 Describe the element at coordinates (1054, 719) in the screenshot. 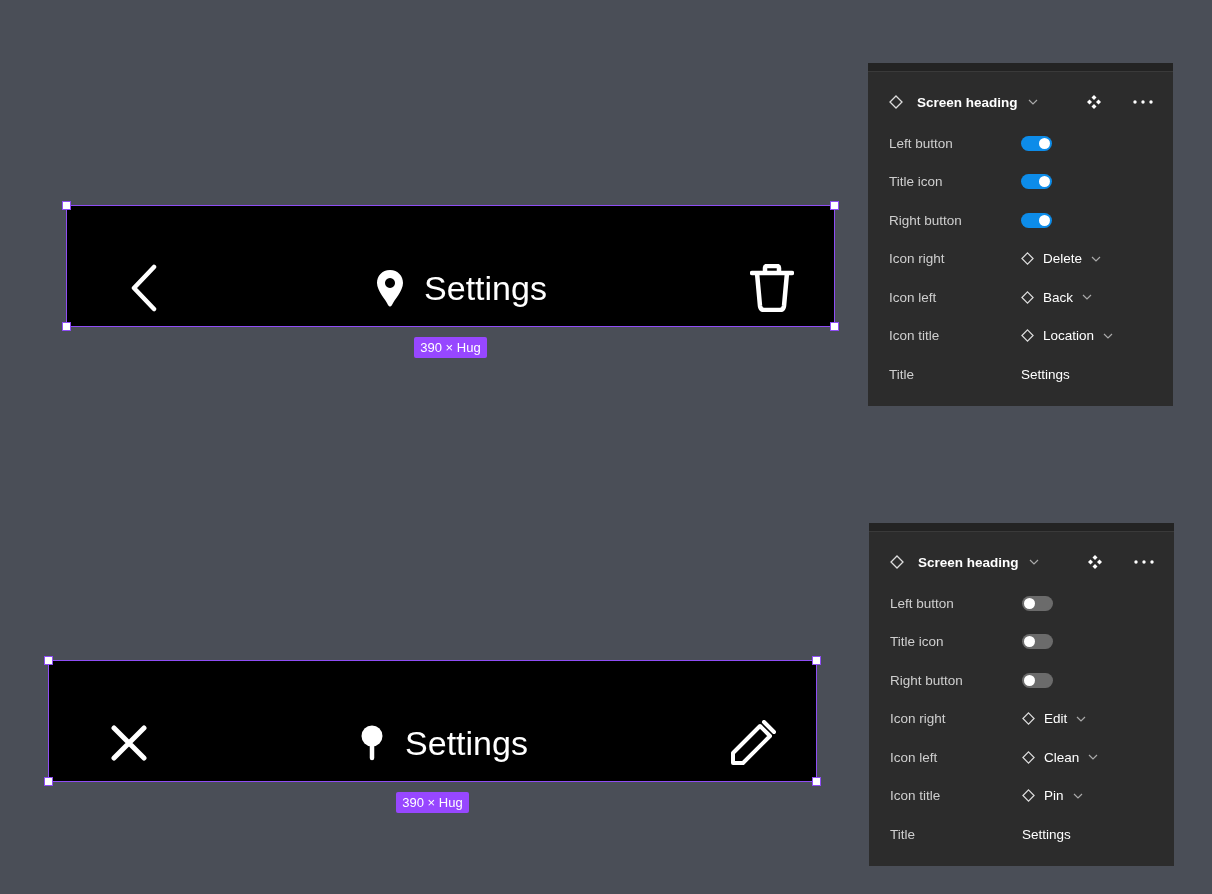

I see `instance-swap-dropdown: Edit` at that location.